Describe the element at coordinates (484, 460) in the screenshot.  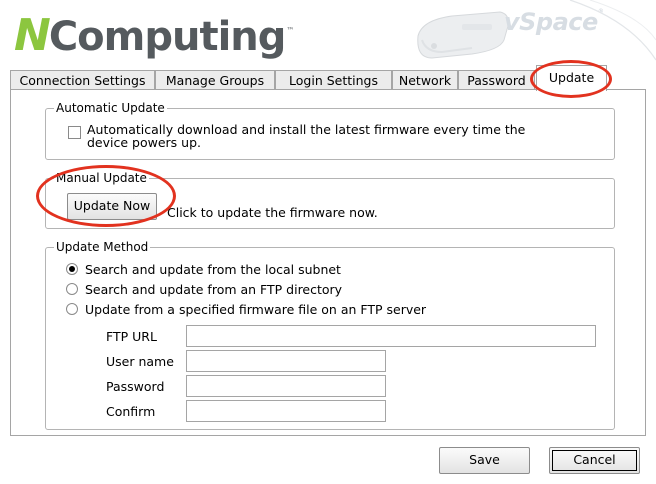
I see `save-button: Save` at that location.